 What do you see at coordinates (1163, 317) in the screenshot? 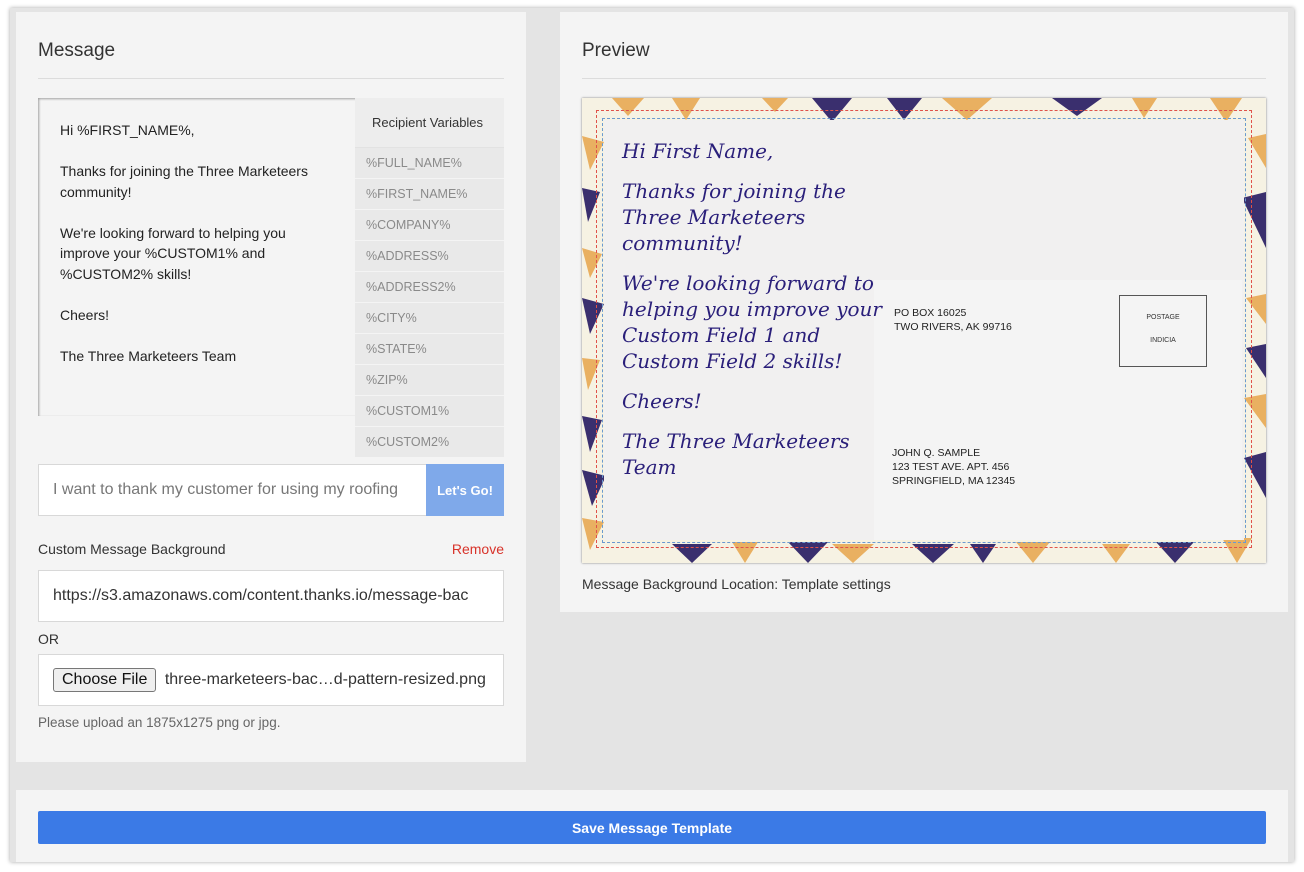
I see `postage-label: POSTAGE` at bounding box center [1163, 317].